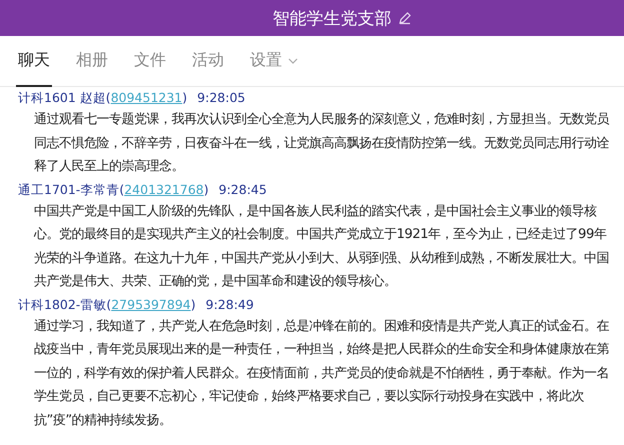 The height and width of the screenshot is (445, 624). What do you see at coordinates (164, 190) in the screenshot?
I see `account-link: 2401321768` at bounding box center [164, 190].